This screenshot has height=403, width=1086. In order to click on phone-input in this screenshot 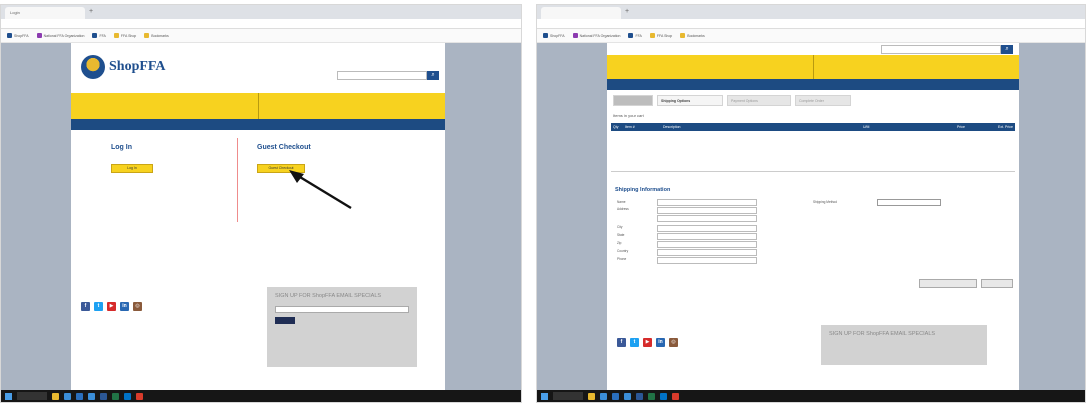, I will do `click(707, 260)`.